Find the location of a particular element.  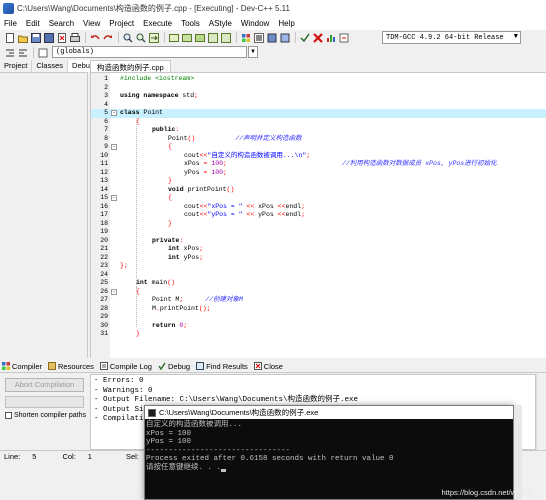

code-line: 7 public: is located at coordinates (318, 130).